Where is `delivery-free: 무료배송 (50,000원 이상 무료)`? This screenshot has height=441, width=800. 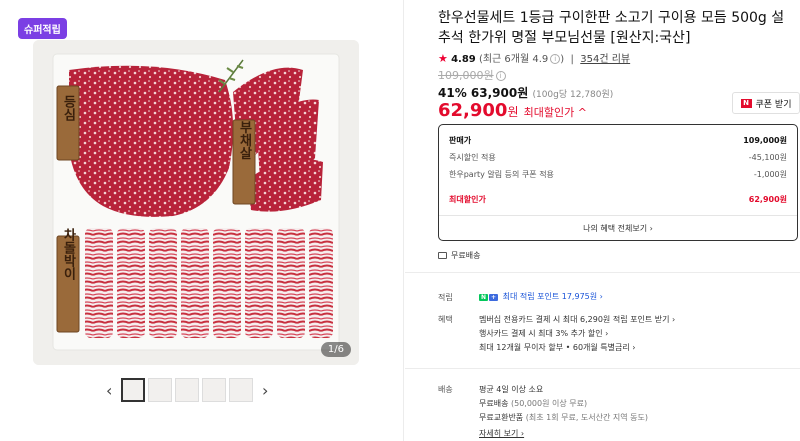
delivery-free: 무료배송 (50,000원 이상 무료) is located at coordinates (533, 403).